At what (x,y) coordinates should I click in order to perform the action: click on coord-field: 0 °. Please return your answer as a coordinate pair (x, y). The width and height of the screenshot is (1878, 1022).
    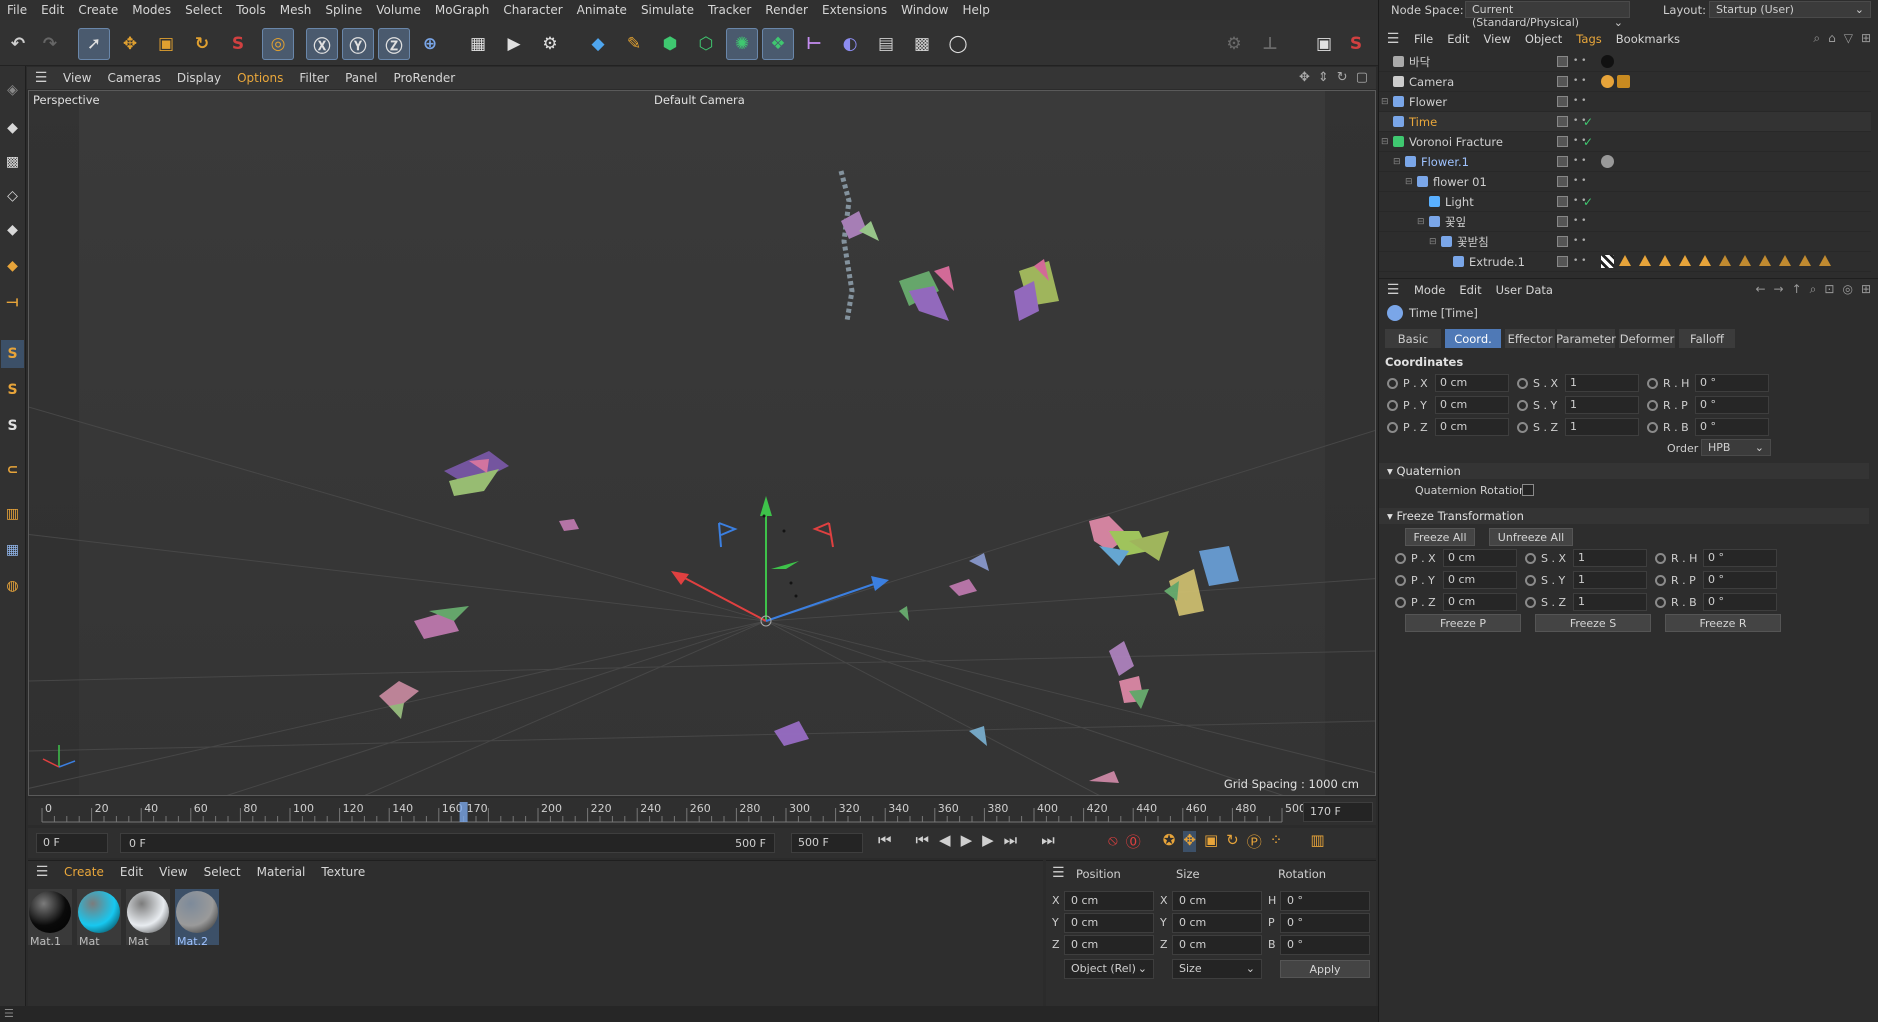
    Looking at the image, I should click on (1740, 558).